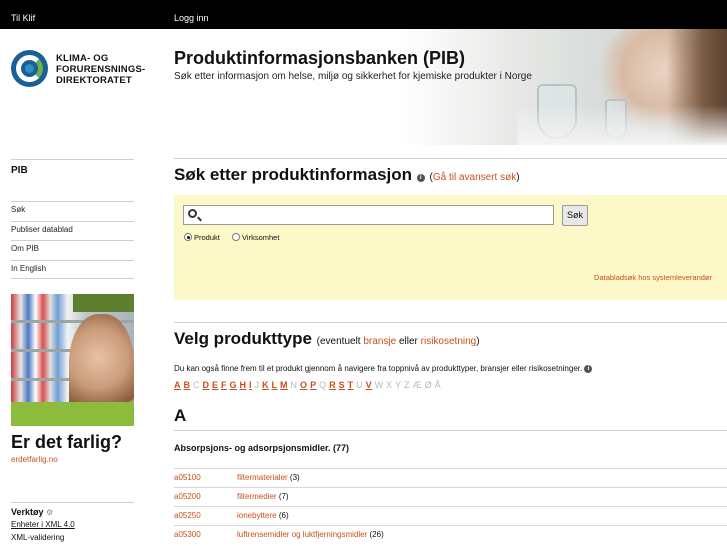 The height and width of the screenshot is (546, 727). Describe the element at coordinates (187, 385) in the screenshot. I see `alphabet-letter-B: B` at that location.